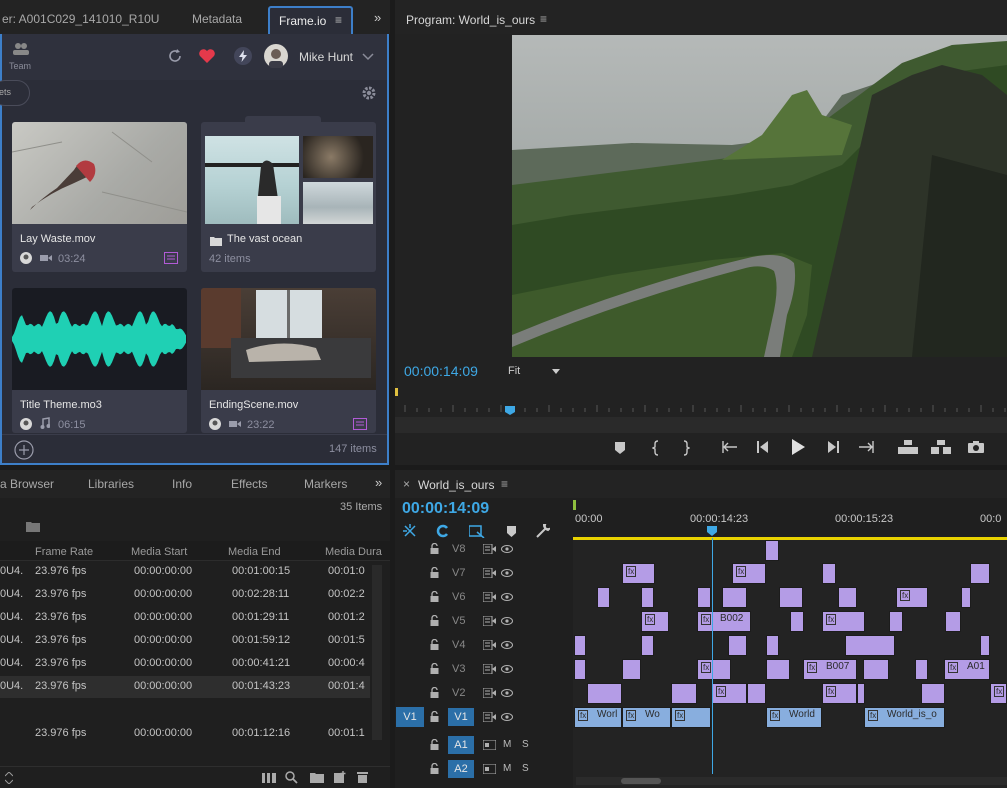  Describe the element at coordinates (534, 371) in the screenshot. I see `fit-dropdown: Fit` at that location.